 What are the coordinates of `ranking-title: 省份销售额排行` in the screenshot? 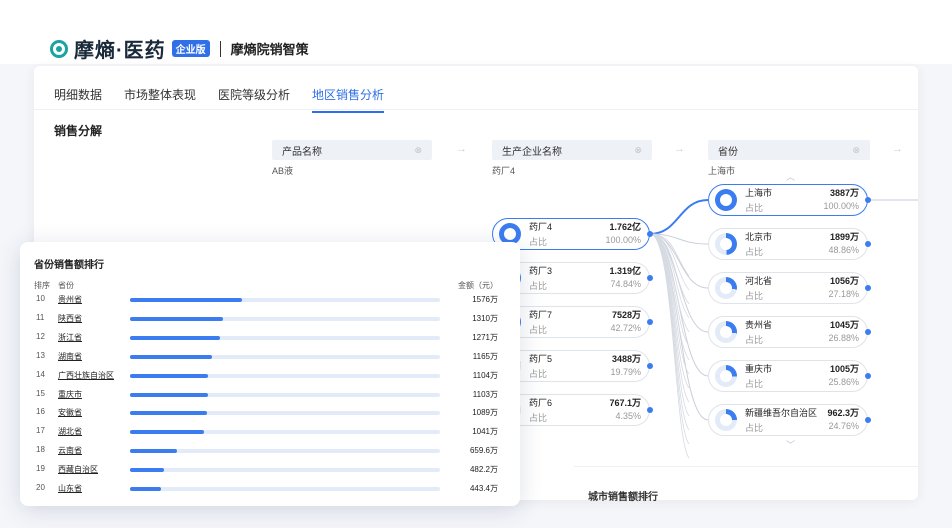 It's located at (69, 265).